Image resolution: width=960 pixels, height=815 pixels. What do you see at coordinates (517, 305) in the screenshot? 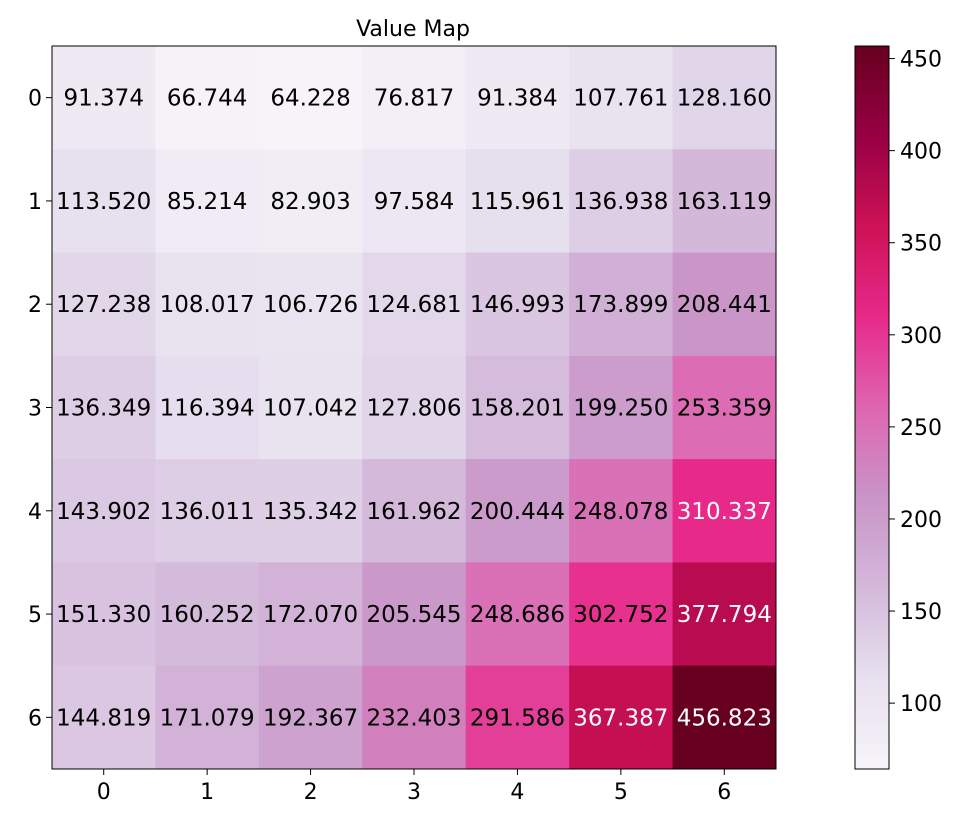
I see `cell-label-r2-c4: 146.993` at bounding box center [517, 305].